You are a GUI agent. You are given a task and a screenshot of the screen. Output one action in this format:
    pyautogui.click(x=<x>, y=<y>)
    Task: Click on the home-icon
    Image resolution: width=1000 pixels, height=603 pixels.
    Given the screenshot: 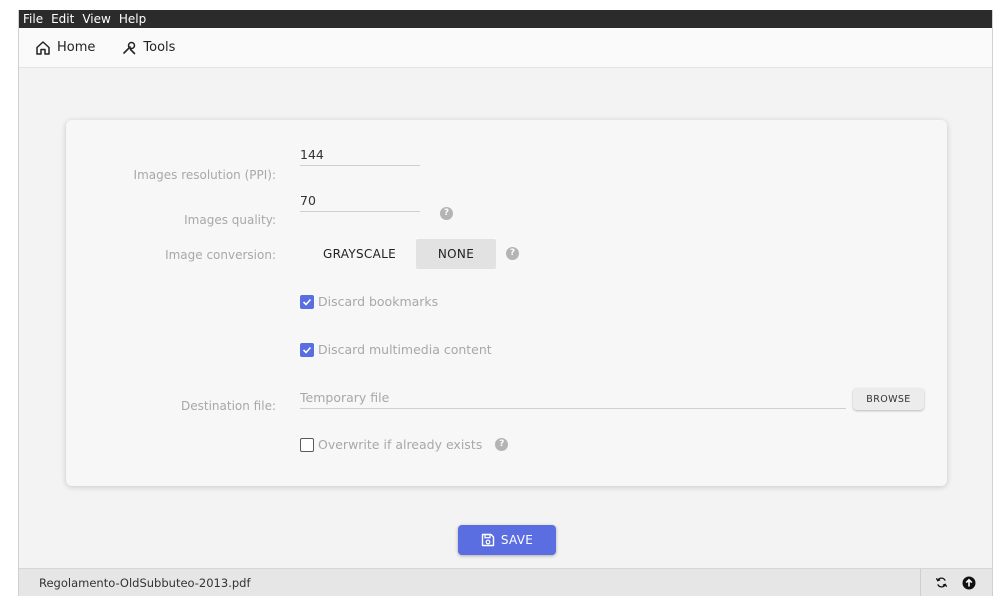 What is the action you would take?
    pyautogui.click(x=43, y=47)
    